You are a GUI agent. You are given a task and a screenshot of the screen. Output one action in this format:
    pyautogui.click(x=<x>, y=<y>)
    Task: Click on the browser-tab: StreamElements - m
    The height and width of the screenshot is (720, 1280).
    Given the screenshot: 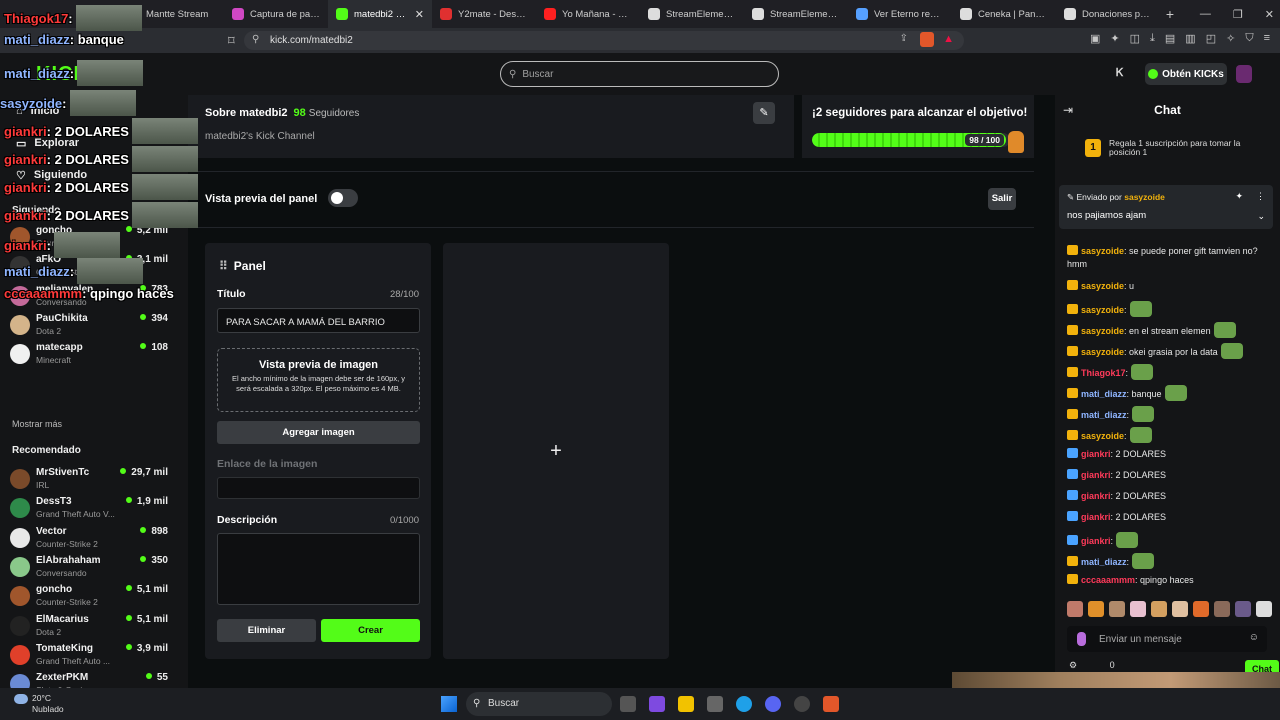 What is the action you would take?
    pyautogui.click(x=692, y=14)
    